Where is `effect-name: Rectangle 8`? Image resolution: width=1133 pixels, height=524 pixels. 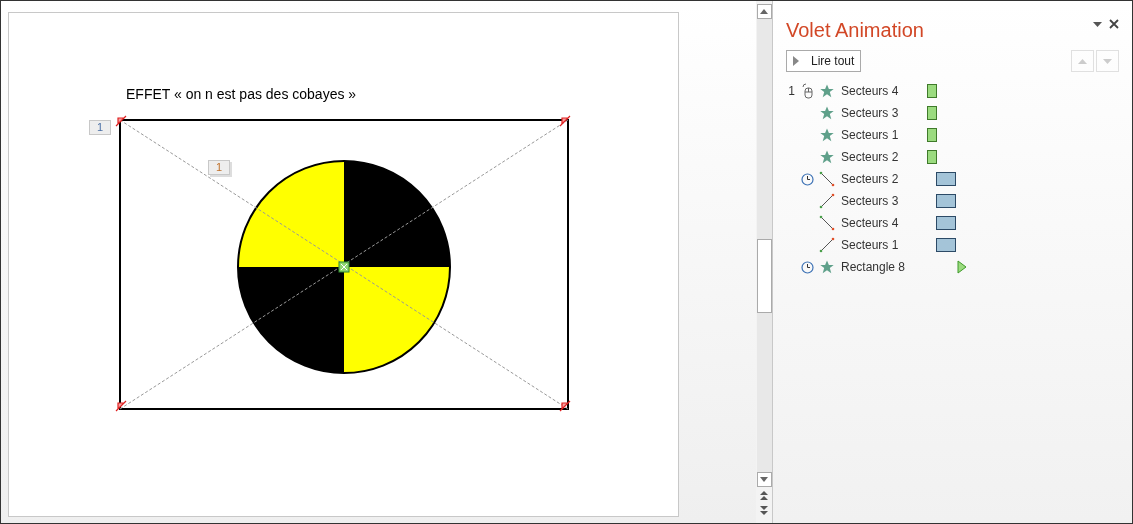
effect-name: Rectangle 8 is located at coordinates (874, 267).